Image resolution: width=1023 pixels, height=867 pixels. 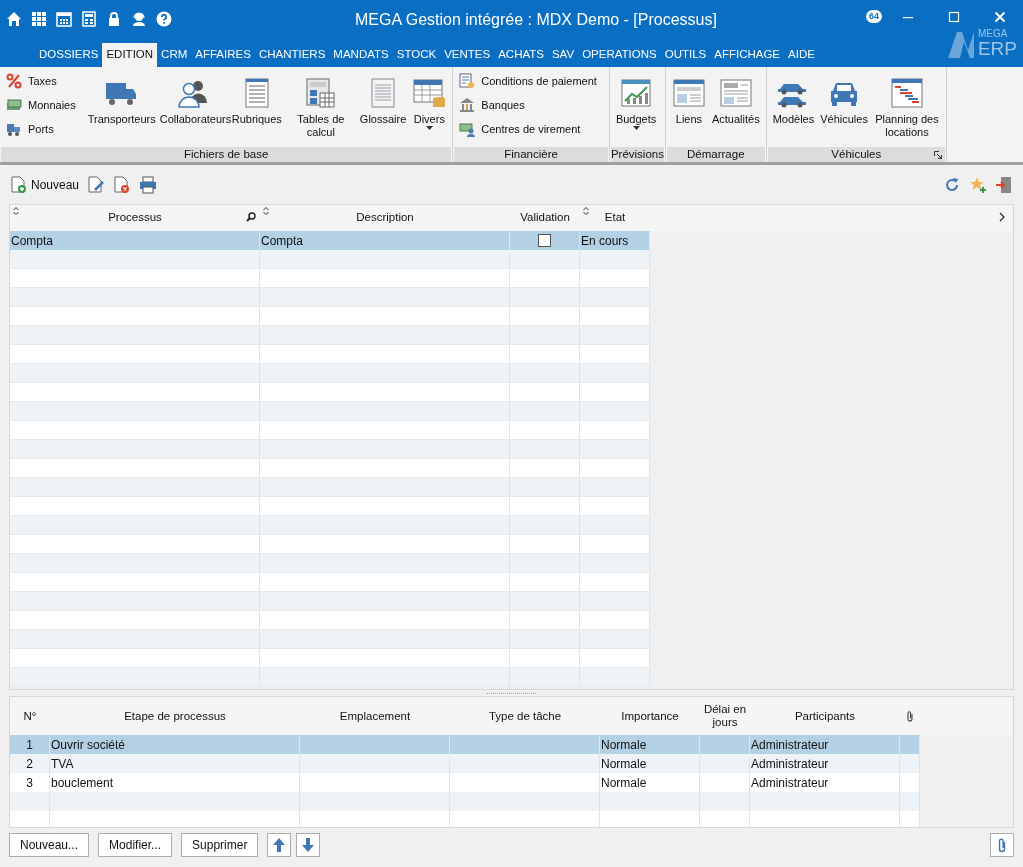 I want to click on menu-tab: AFFAIRES, so click(x=223, y=55).